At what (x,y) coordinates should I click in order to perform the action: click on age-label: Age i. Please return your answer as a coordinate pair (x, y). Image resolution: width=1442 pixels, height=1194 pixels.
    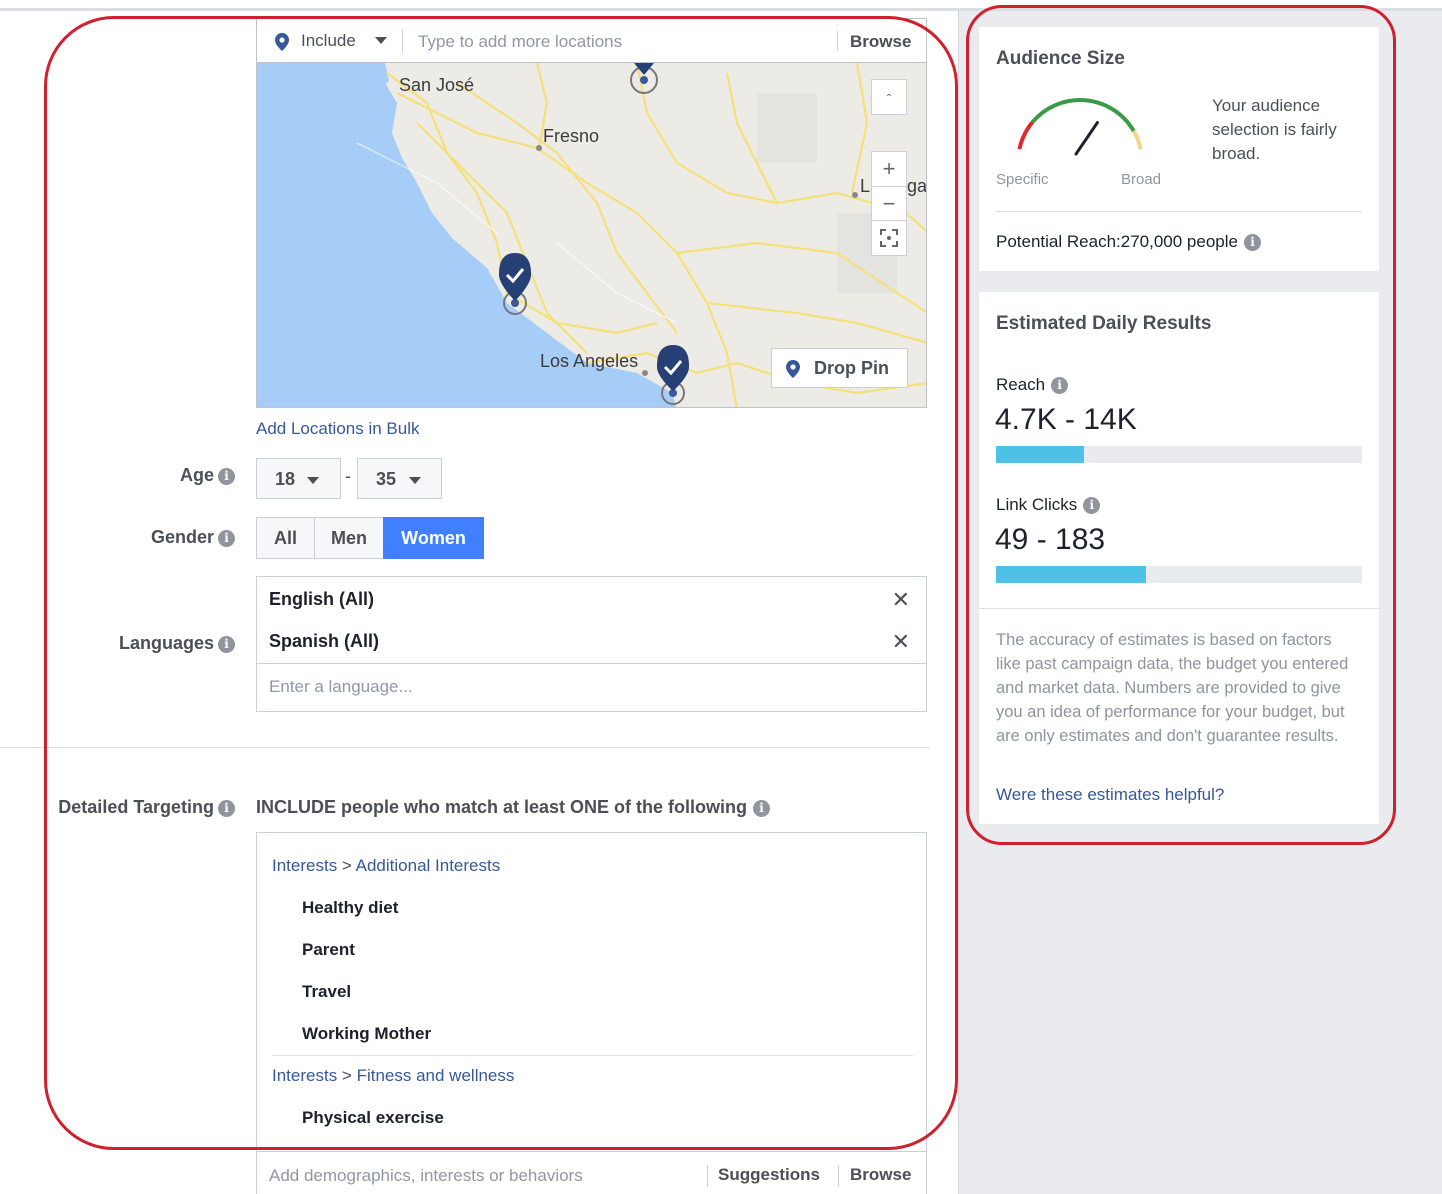
    Looking at the image, I should click on (167, 475).